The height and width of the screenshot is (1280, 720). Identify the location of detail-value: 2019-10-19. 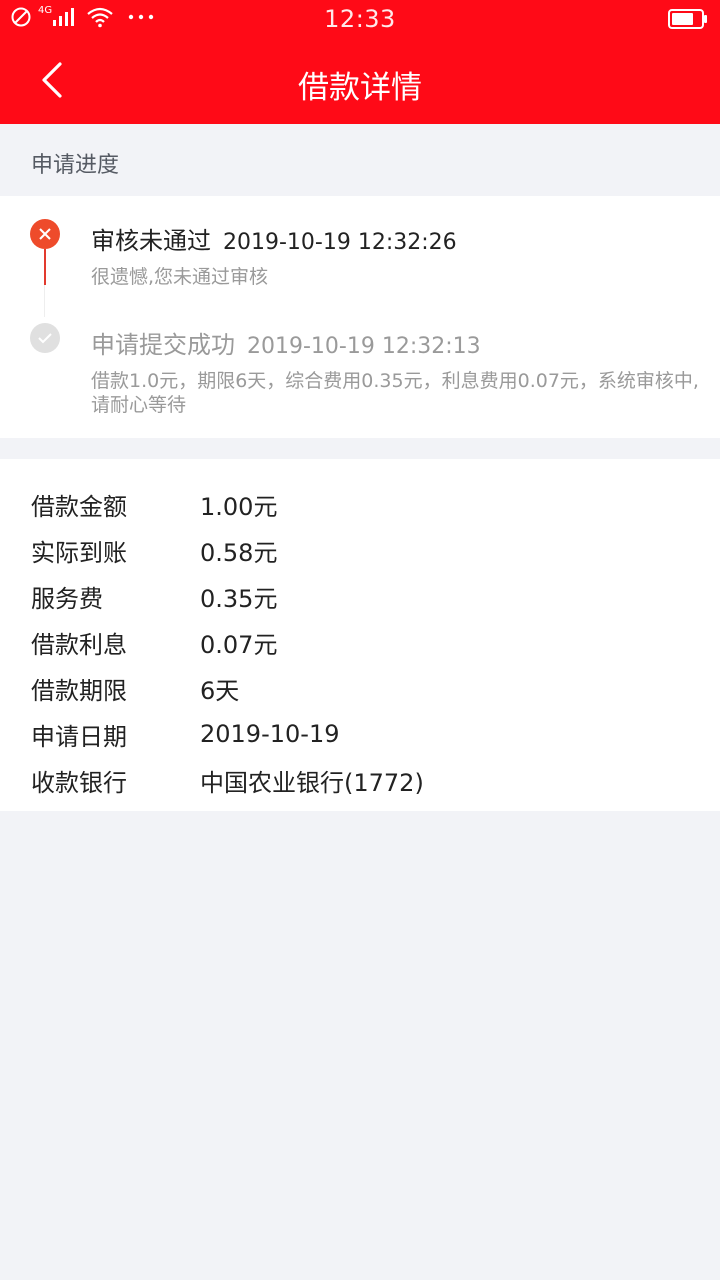
(270, 734).